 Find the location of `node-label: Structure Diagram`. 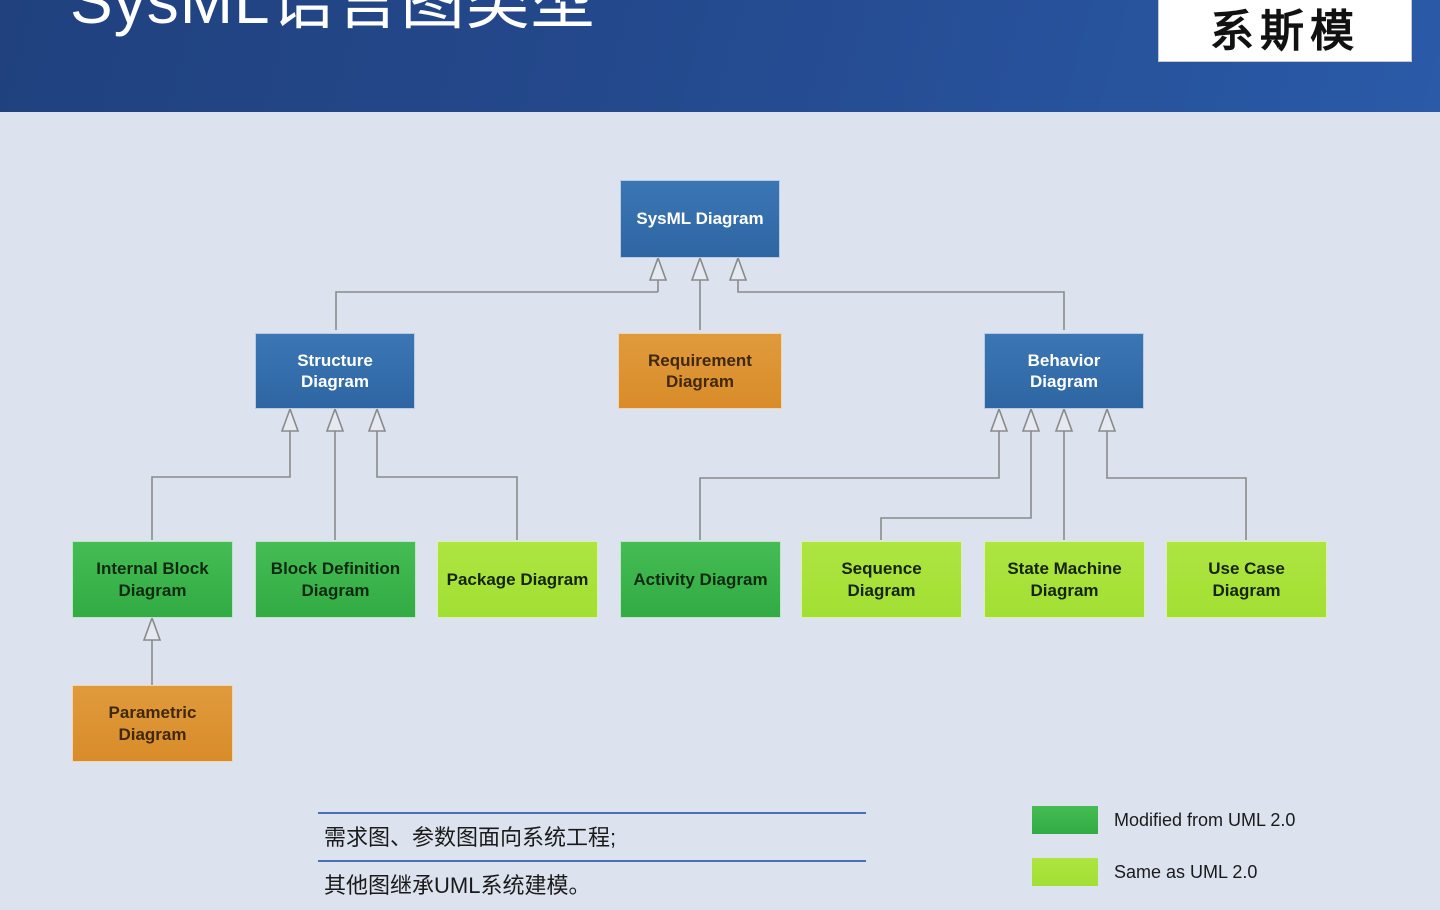

node-label: Structure Diagram is located at coordinates (335, 370).